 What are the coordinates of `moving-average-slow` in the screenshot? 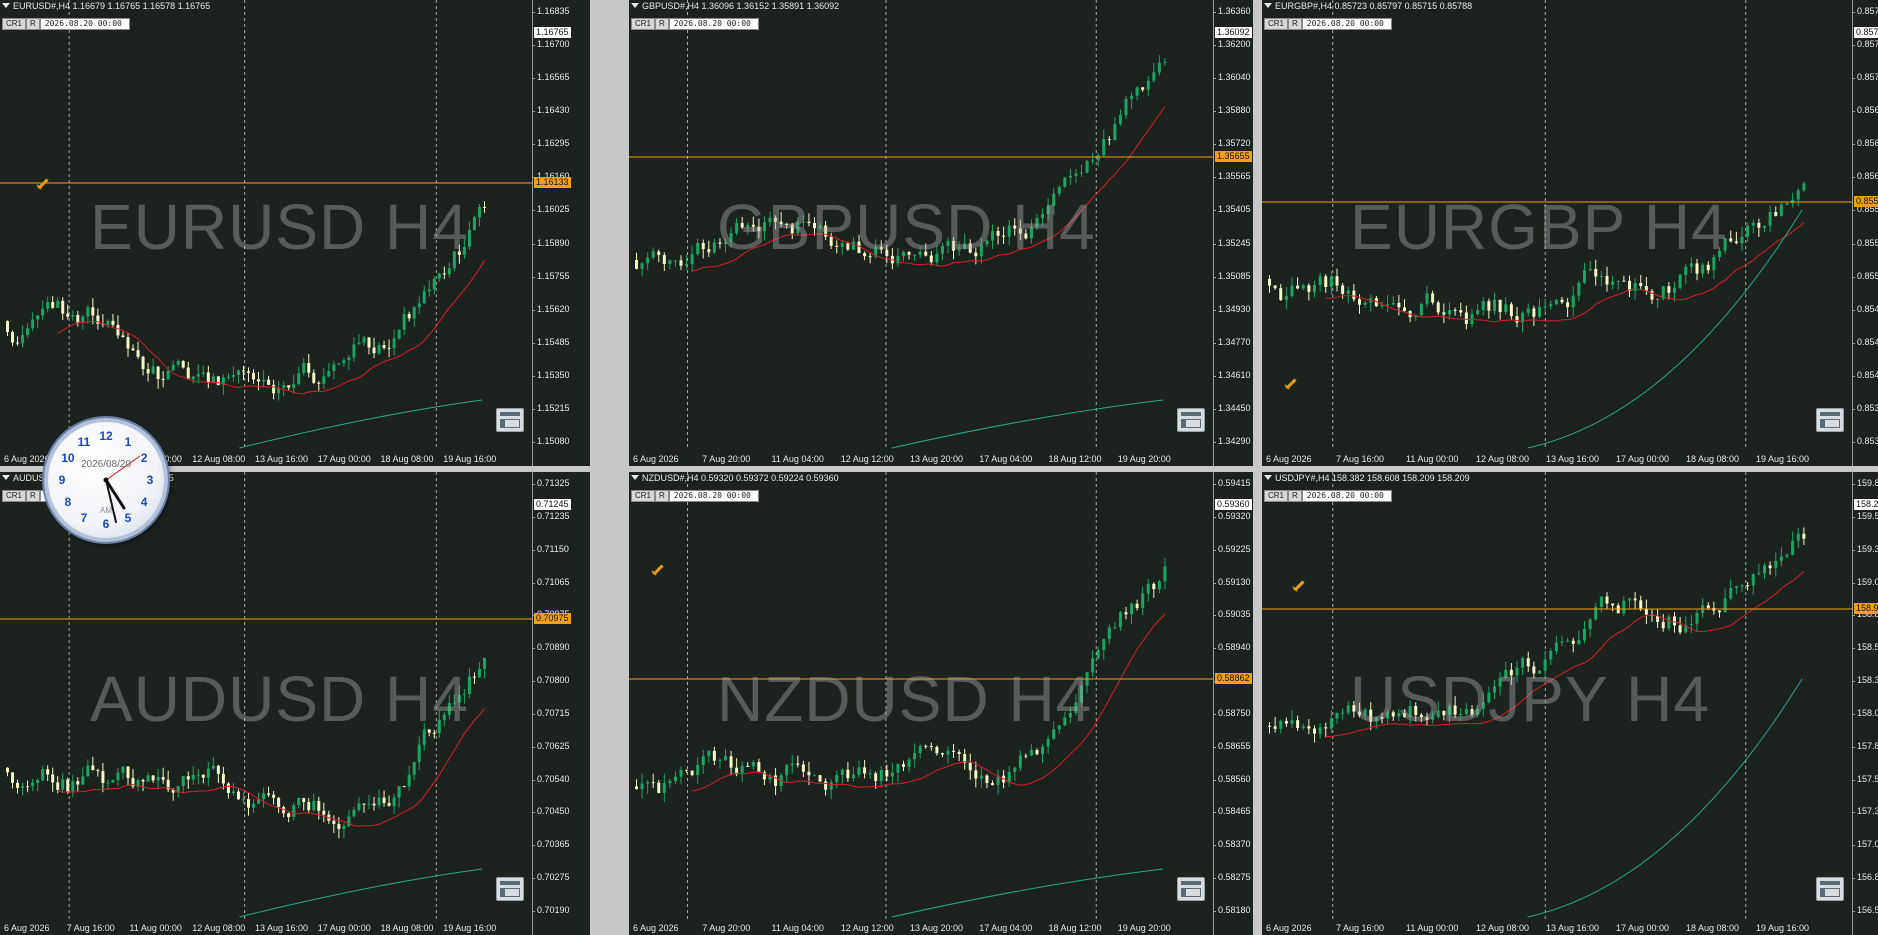 It's located at (361, 893).